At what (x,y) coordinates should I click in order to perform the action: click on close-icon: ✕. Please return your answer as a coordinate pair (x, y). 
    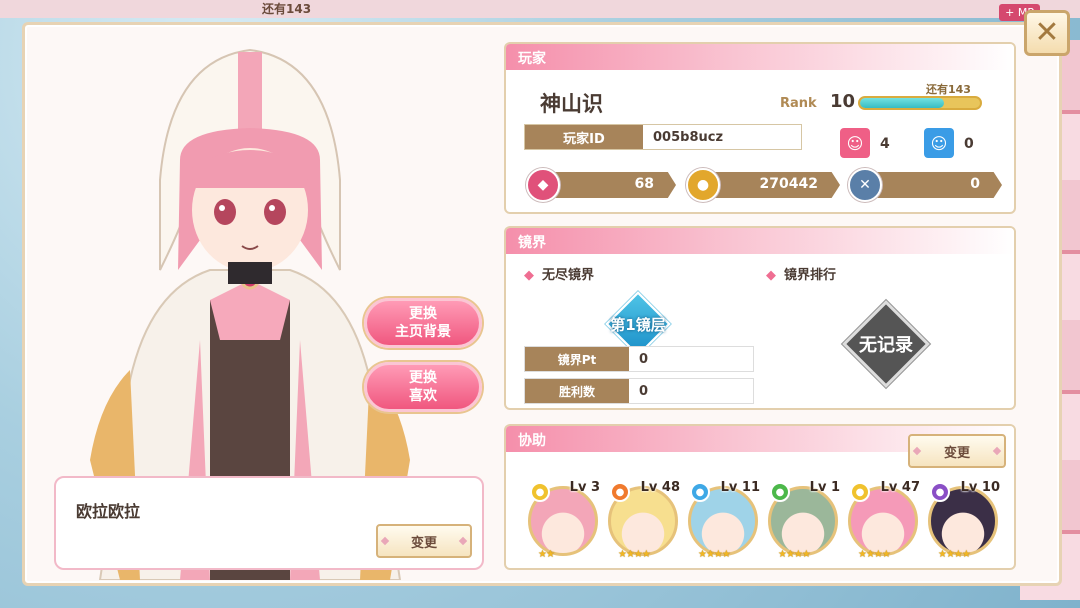
    Looking at the image, I should click on (1047, 32).